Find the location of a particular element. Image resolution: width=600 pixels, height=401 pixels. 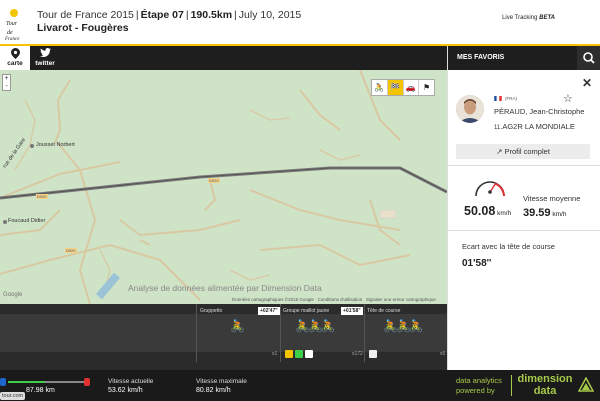

google-logo: Google is located at coordinates (13, 295).